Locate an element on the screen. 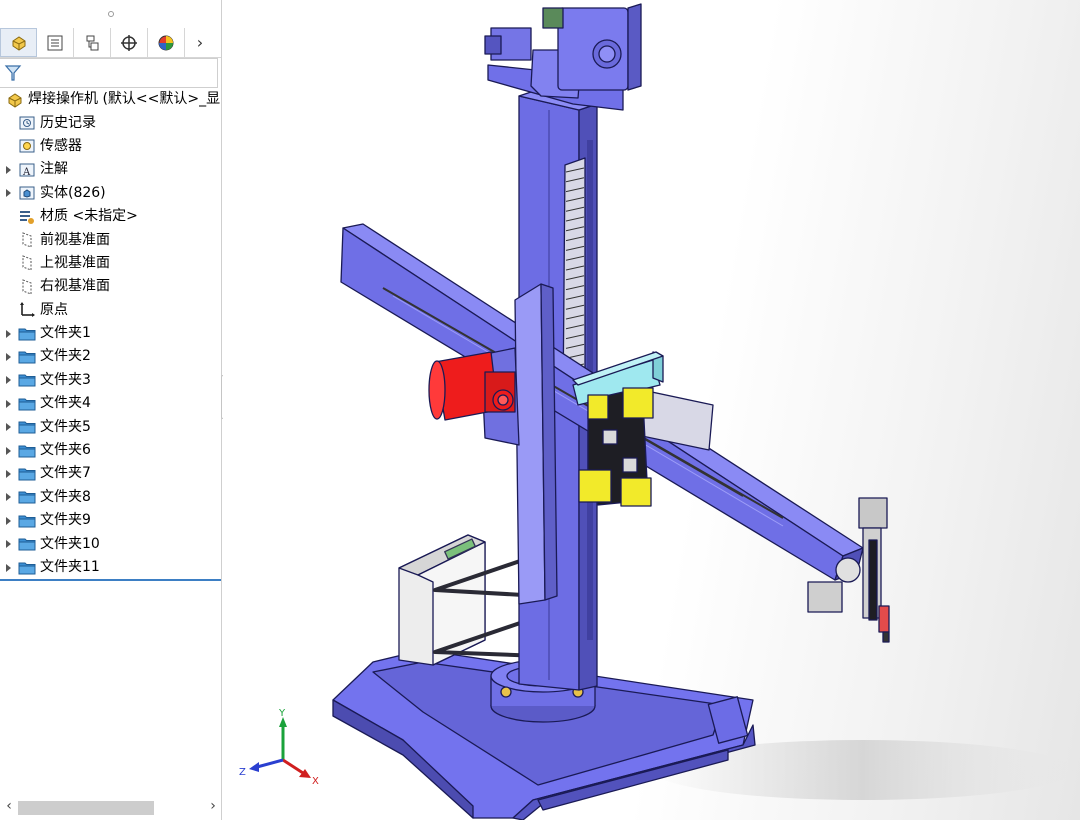 The image size is (1080, 820). configurationmanager-tab is located at coordinates (92, 42).